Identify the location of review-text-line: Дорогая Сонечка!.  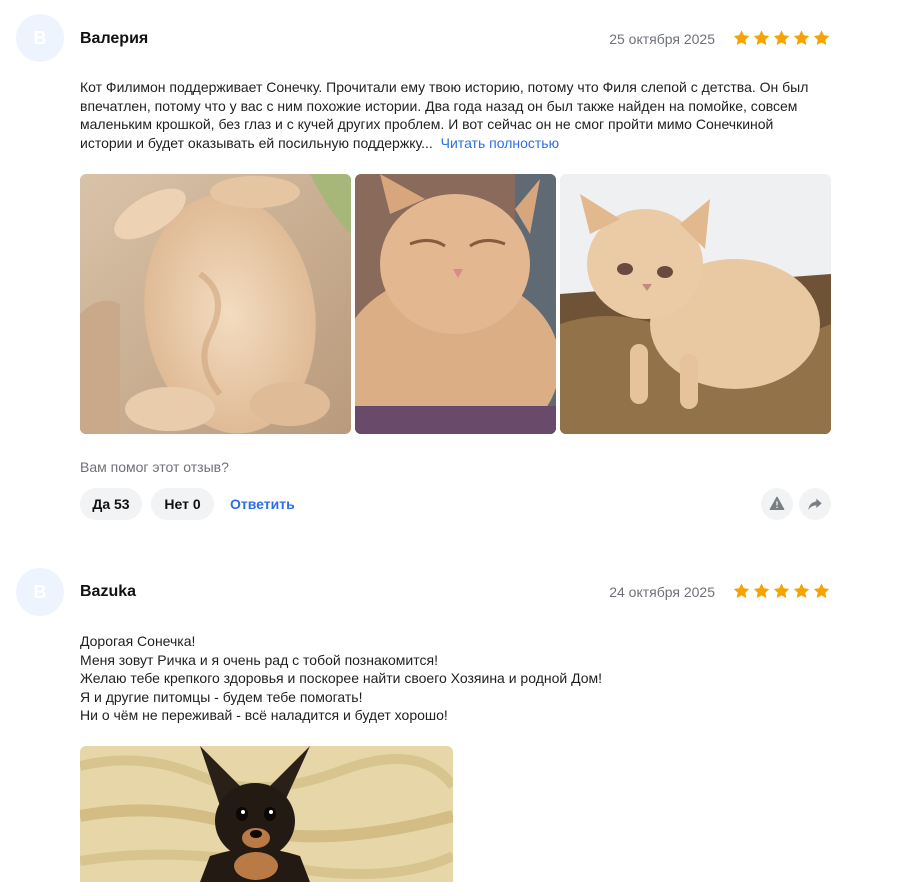
(138, 641).